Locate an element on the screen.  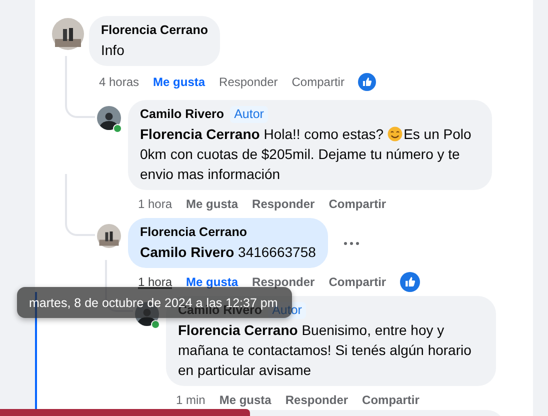
timestamp-link: 4 horas is located at coordinates (119, 82).